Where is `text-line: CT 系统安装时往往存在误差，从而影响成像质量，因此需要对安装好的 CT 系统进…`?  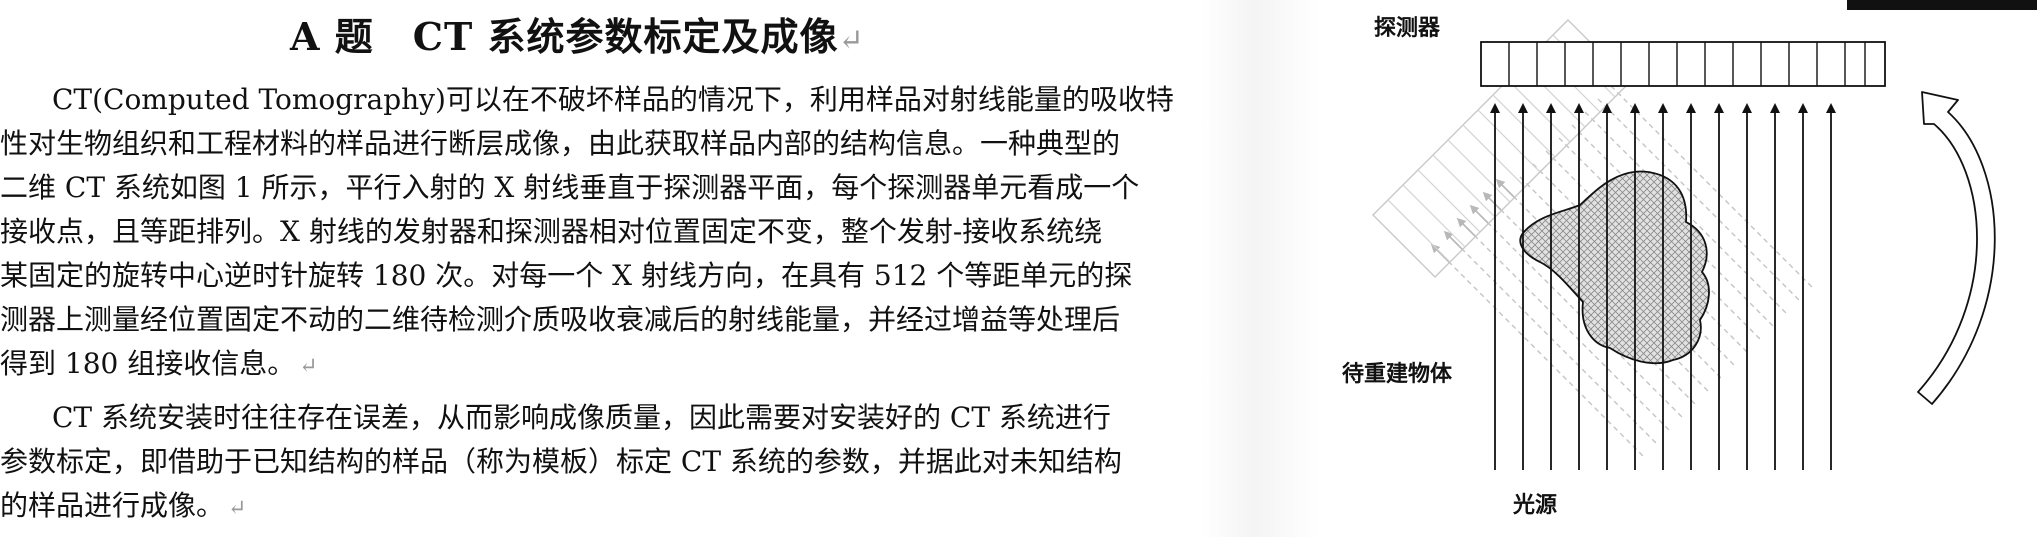
text-line: CT 系统安装时往往存在误差，从而影响成像质量，因此需要对安装好的 CT 系统进… is located at coordinates (581, 417).